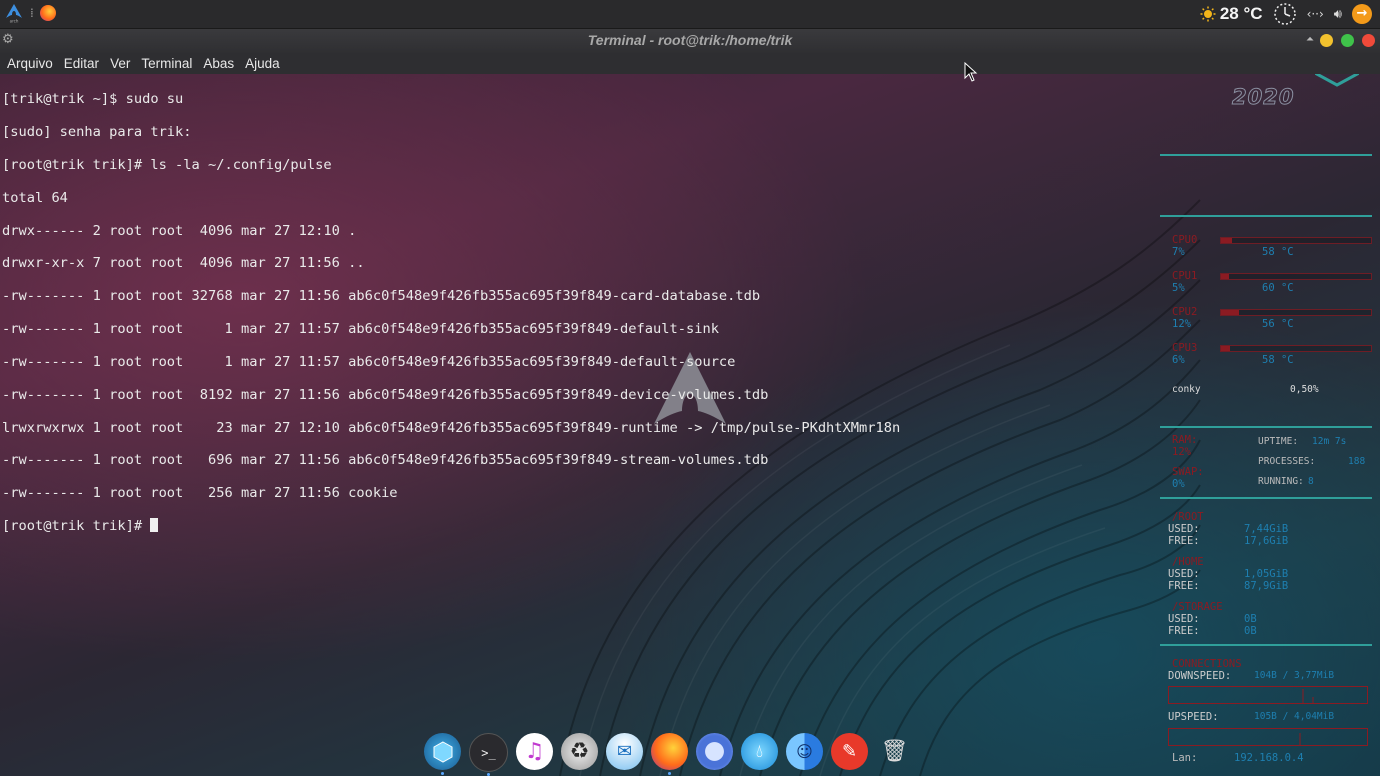  I want to click on running-indicator, so click(669, 773).